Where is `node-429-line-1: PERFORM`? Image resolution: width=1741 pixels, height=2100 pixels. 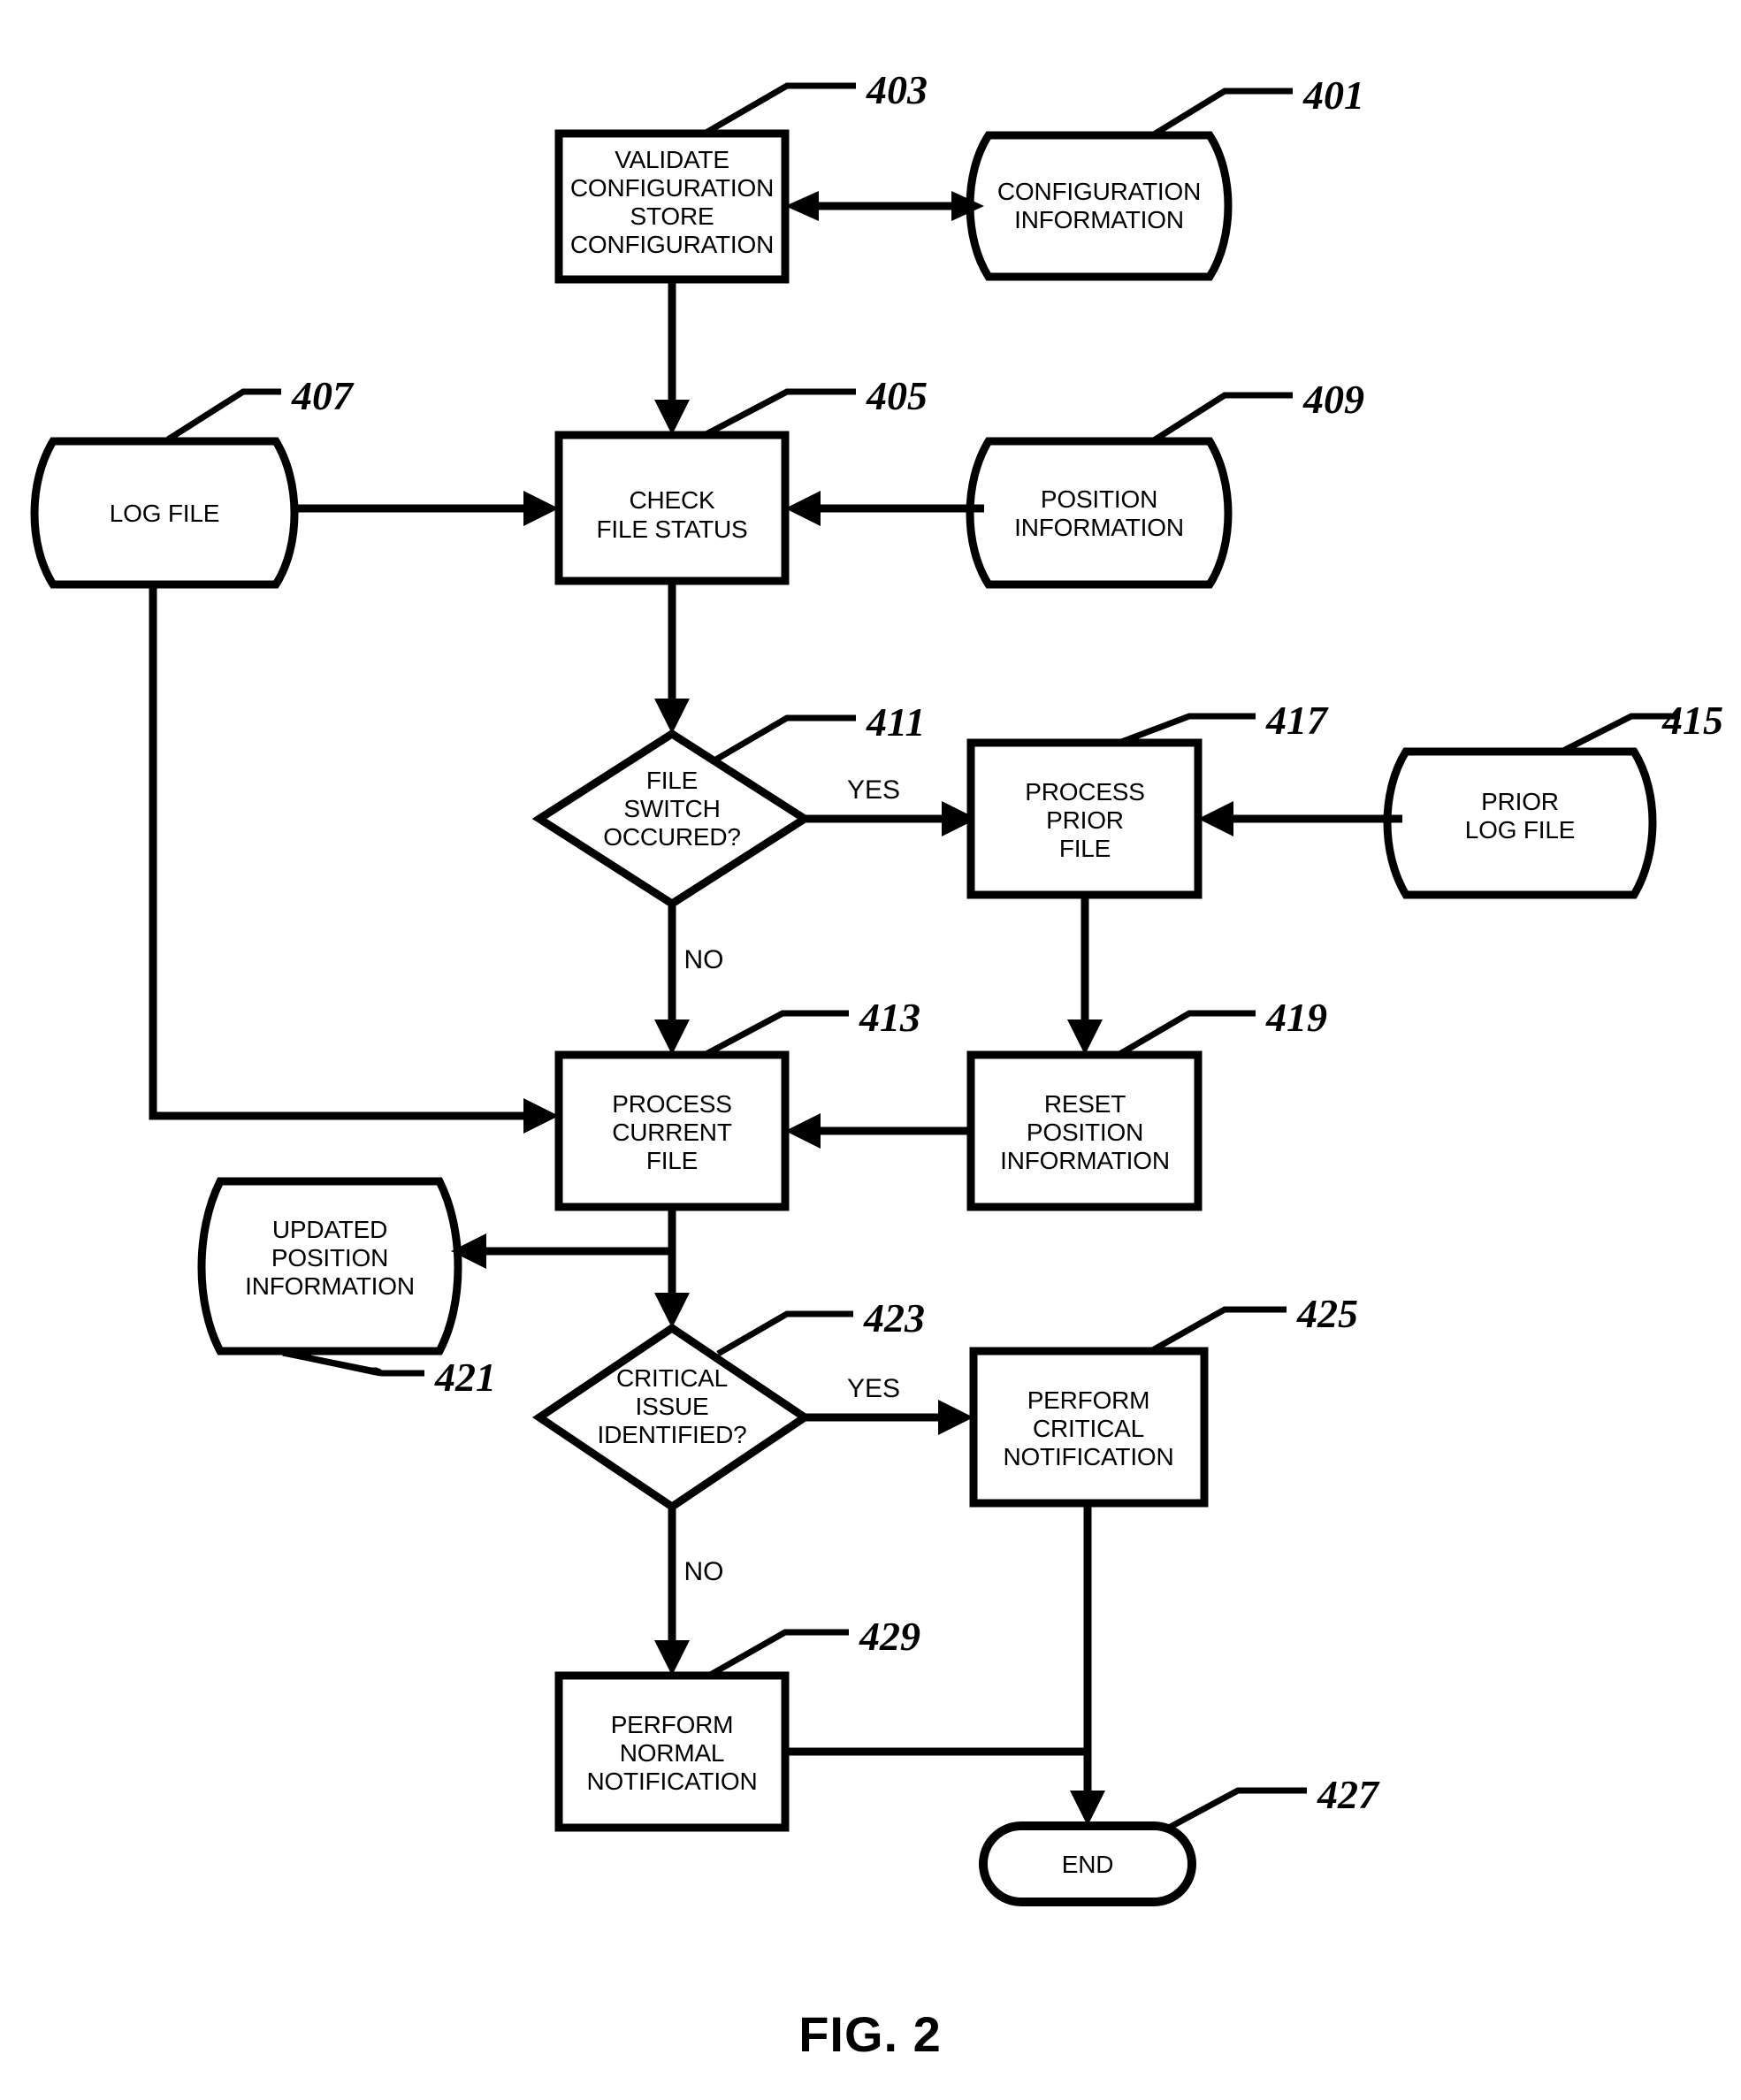 node-429-line-1: PERFORM is located at coordinates (672, 1724).